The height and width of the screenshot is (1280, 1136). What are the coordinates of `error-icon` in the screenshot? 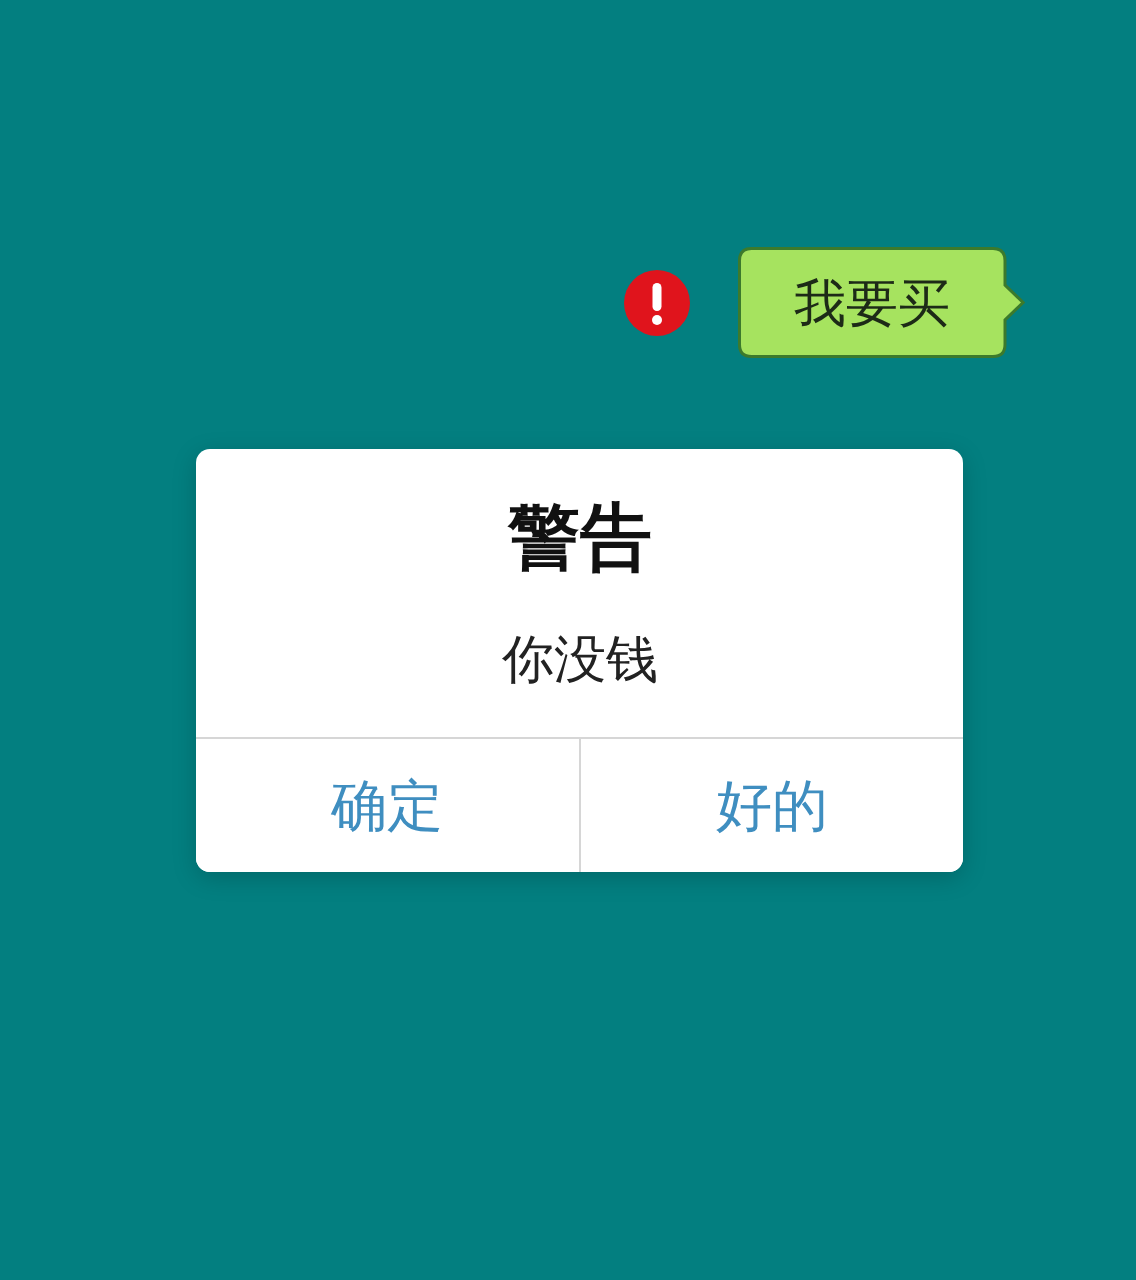 It's located at (657, 302).